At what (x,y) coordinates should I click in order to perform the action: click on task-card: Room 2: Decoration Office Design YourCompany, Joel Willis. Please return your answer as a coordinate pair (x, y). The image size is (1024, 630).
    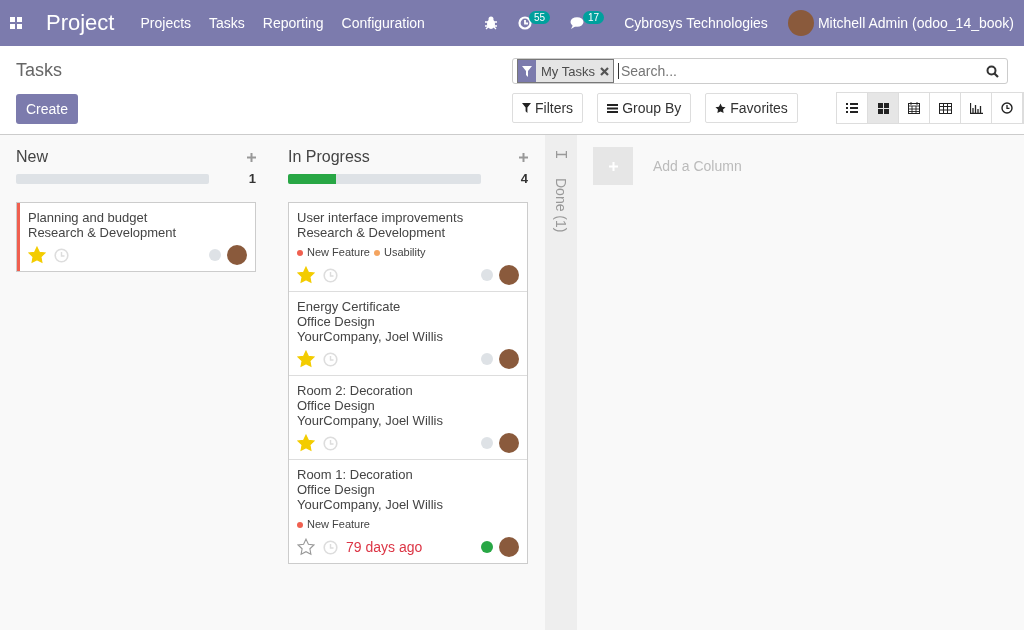
    Looking at the image, I should click on (408, 418).